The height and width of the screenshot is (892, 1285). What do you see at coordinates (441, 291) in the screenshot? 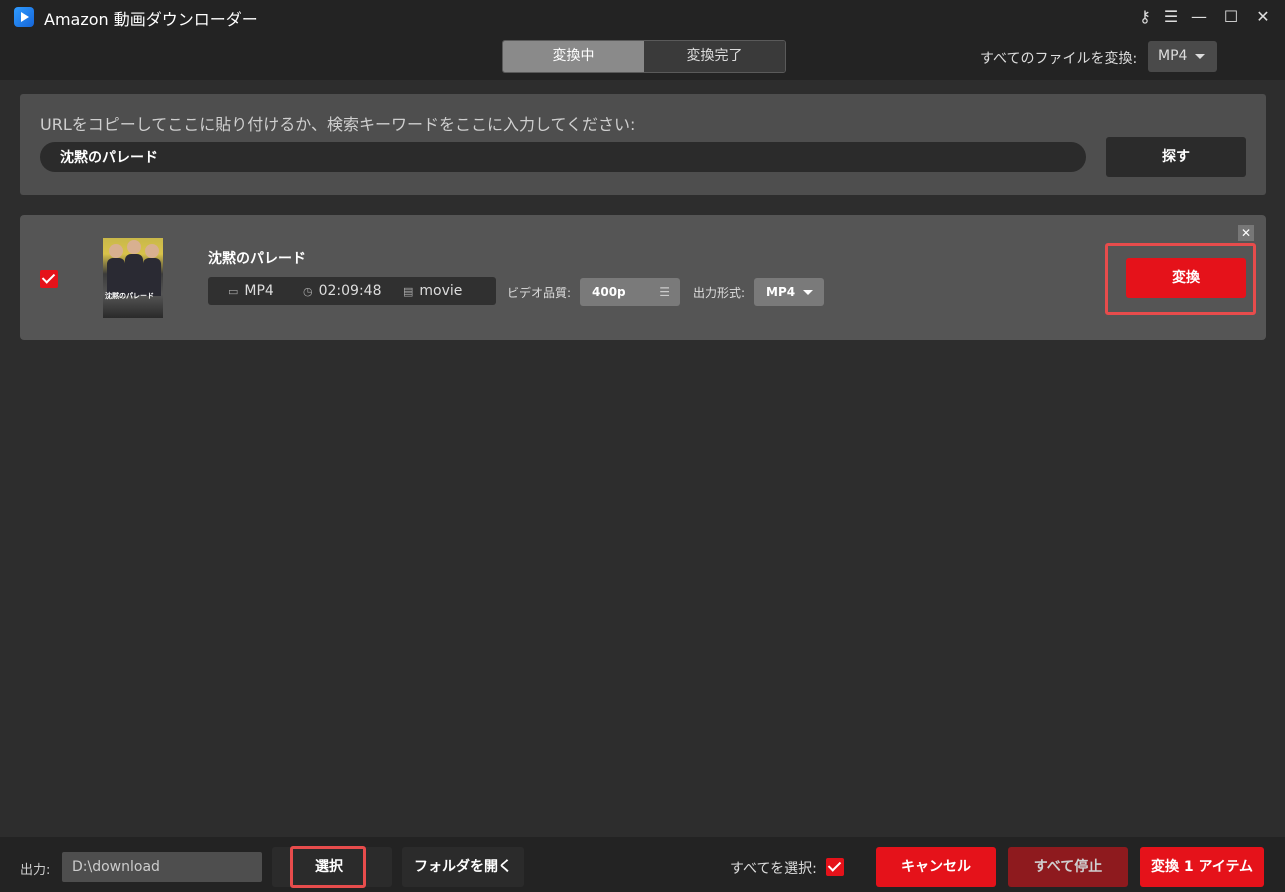
I see `meta-type-value: movie` at bounding box center [441, 291].